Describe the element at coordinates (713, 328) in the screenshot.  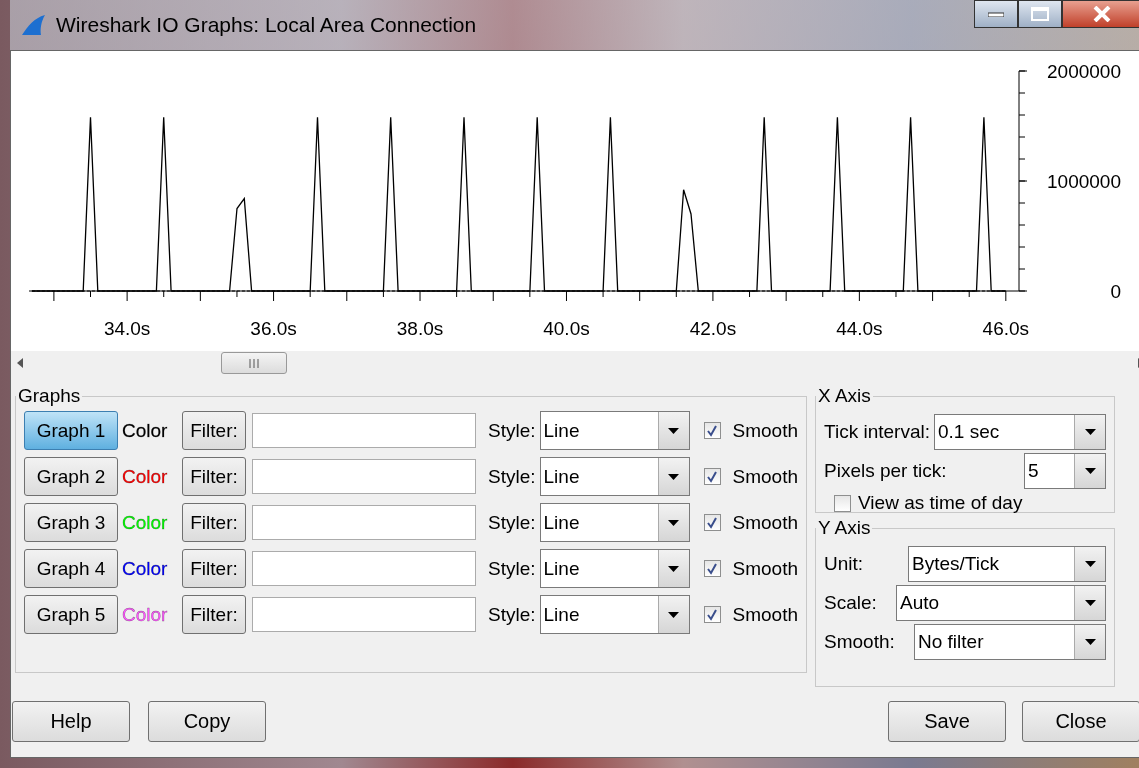
I see `x-tick-label: 42.0s` at that location.